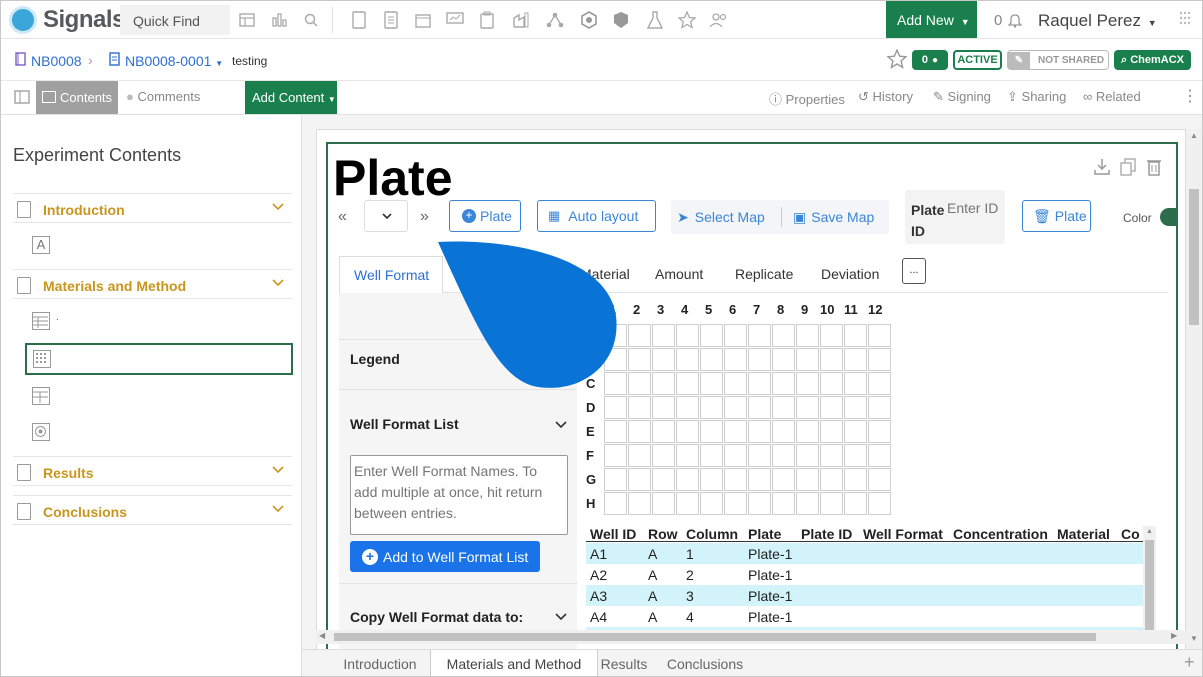 This screenshot has height=677, width=1203. I want to click on experiment-icon, so click(391, 20).